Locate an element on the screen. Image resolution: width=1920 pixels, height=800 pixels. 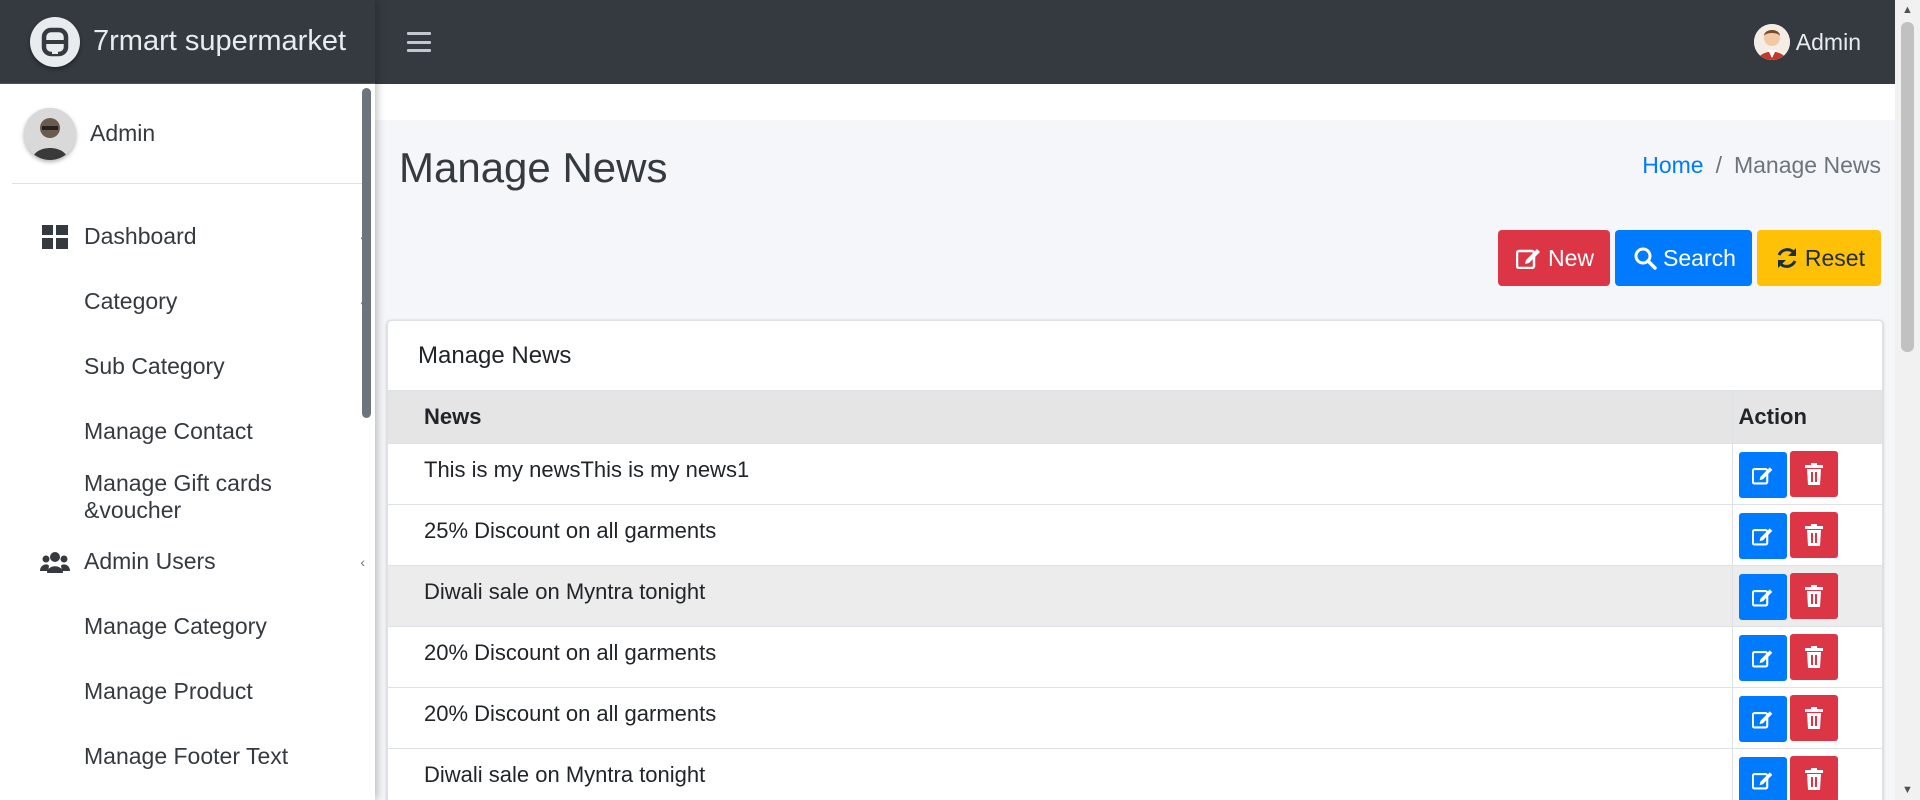
users-icon is located at coordinates (55, 562).